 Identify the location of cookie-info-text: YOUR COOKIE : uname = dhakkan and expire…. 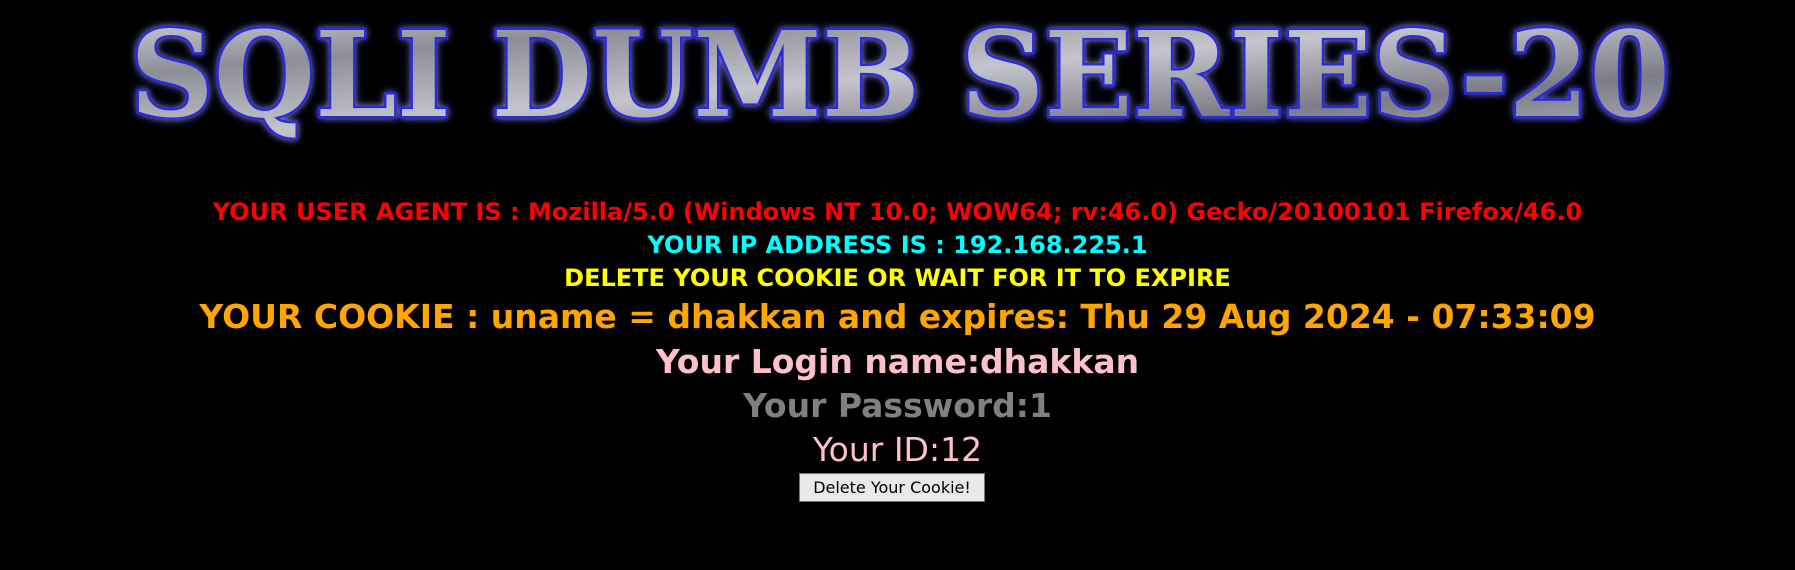
(897, 316).